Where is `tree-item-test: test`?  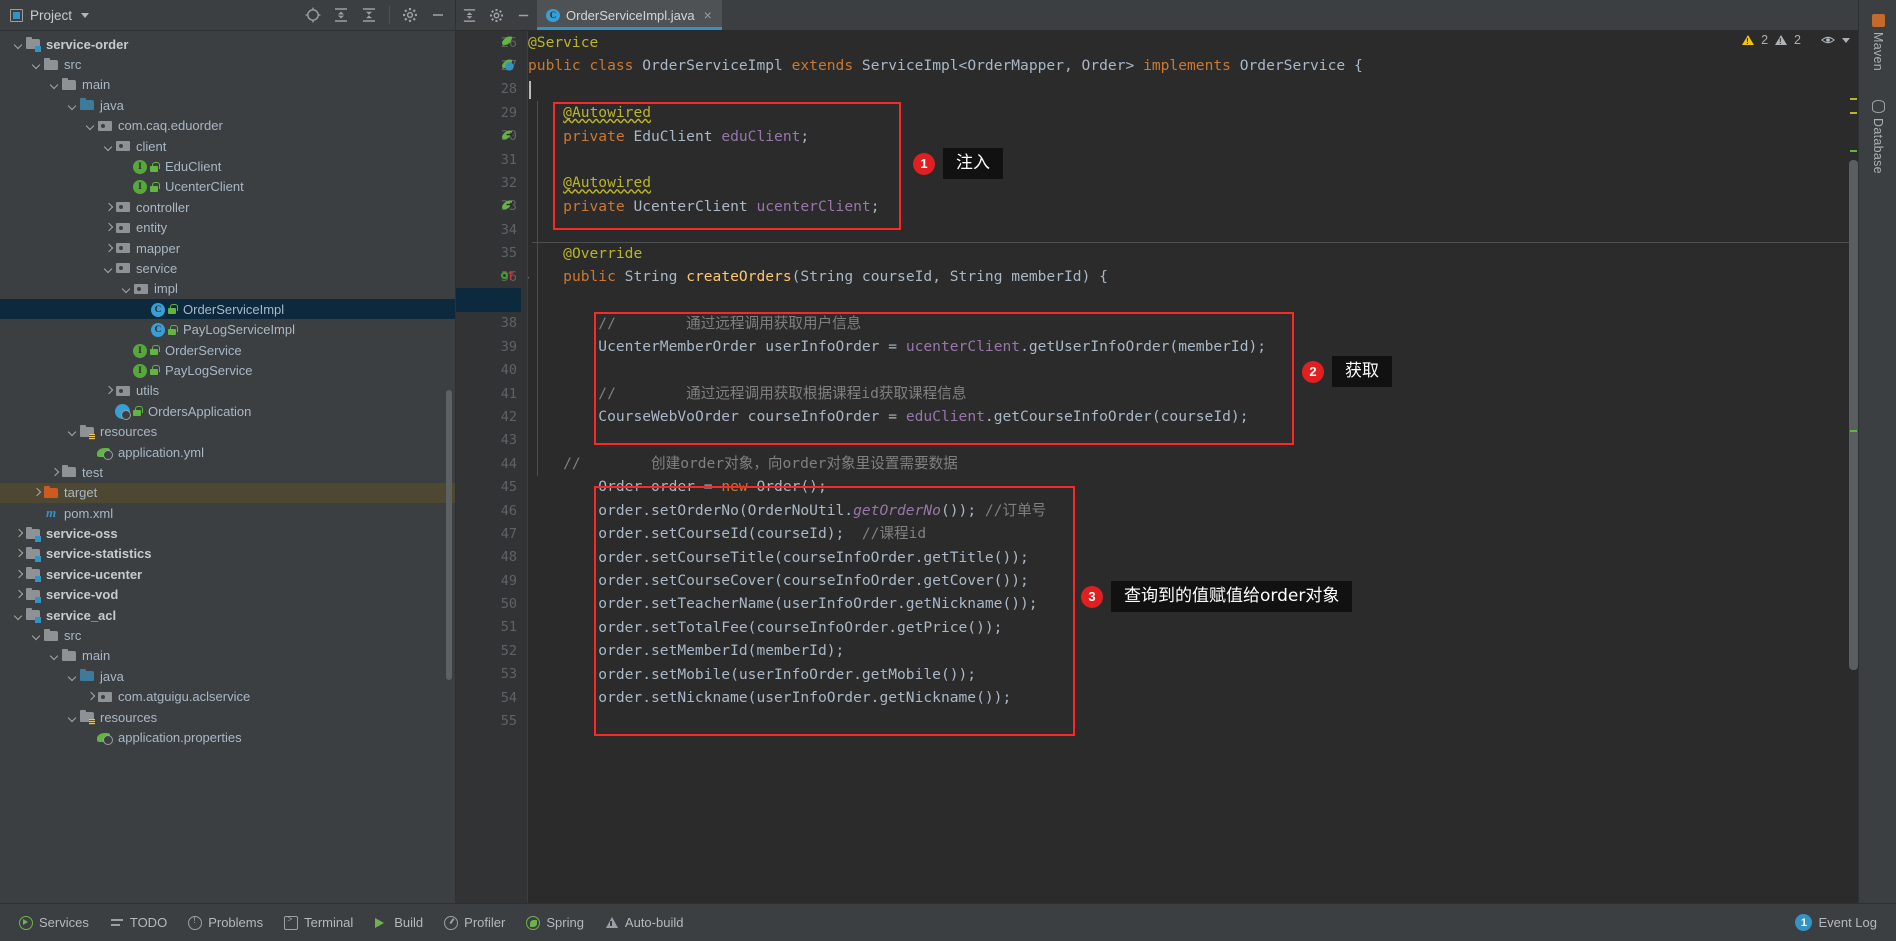 tree-item-test: test is located at coordinates (227, 472).